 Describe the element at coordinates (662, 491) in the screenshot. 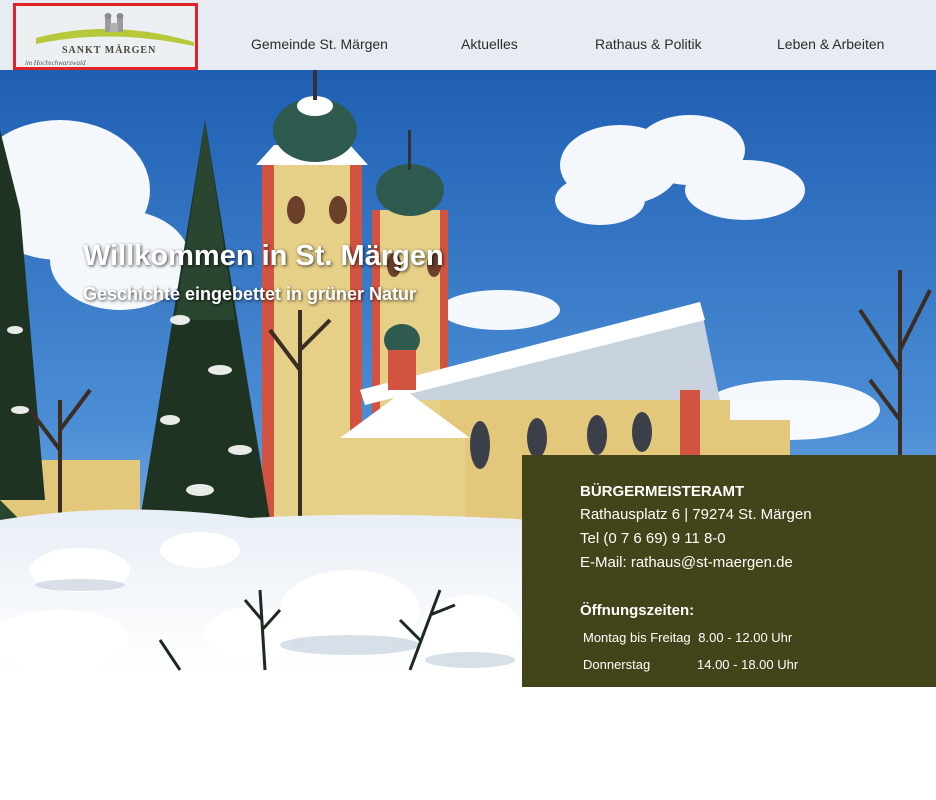

I see `contact-heading: BÜRGERMEISTERAMT` at that location.